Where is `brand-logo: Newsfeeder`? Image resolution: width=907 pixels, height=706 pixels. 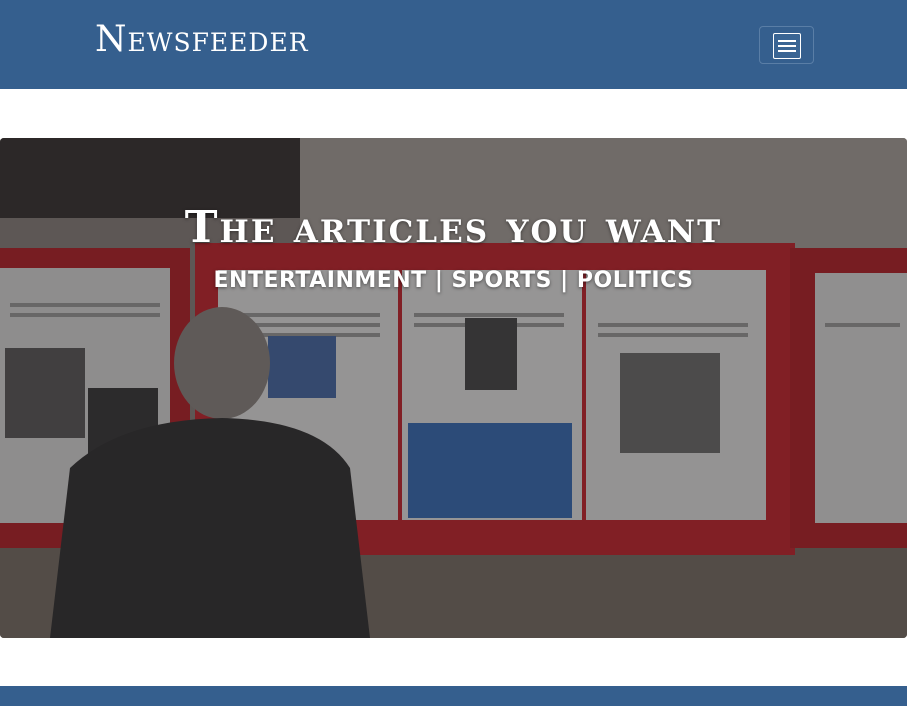 brand-logo: Newsfeeder is located at coordinates (202, 40).